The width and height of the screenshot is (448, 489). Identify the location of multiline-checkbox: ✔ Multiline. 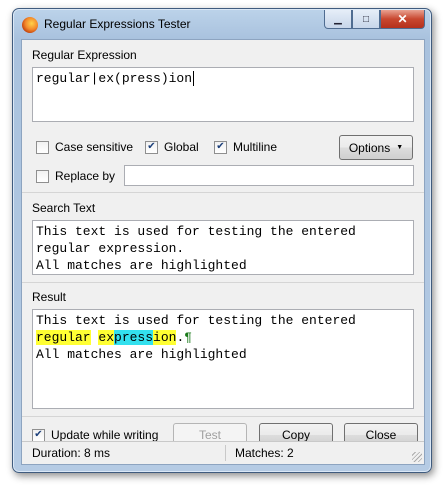
(245, 147).